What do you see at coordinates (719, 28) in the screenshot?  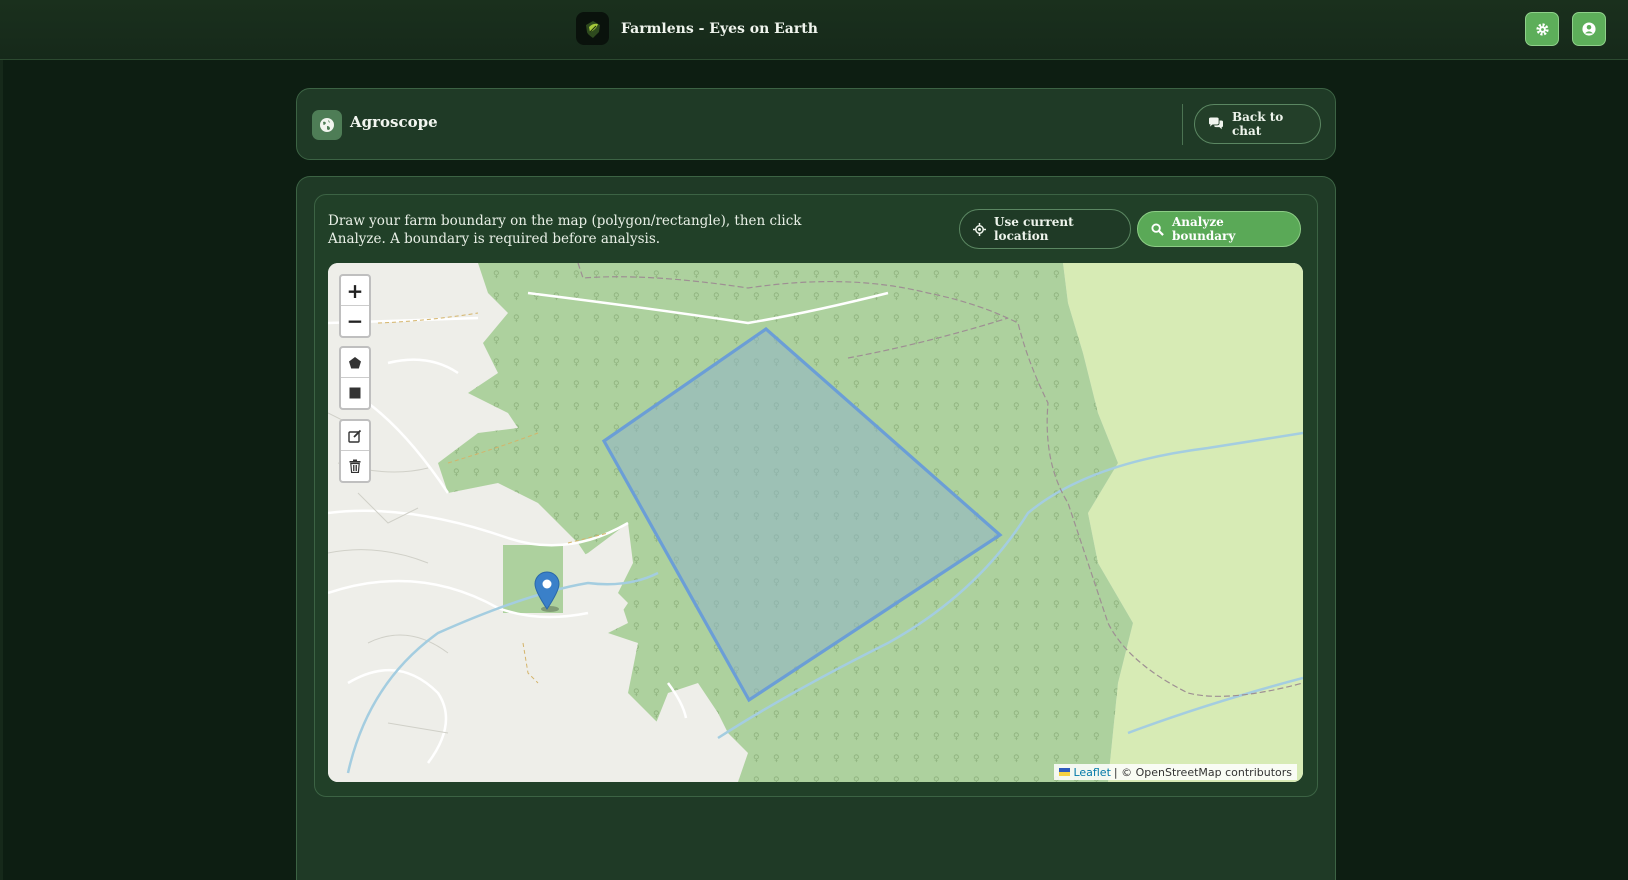 I see `app-title: Farmlens - Eyes on Earth` at bounding box center [719, 28].